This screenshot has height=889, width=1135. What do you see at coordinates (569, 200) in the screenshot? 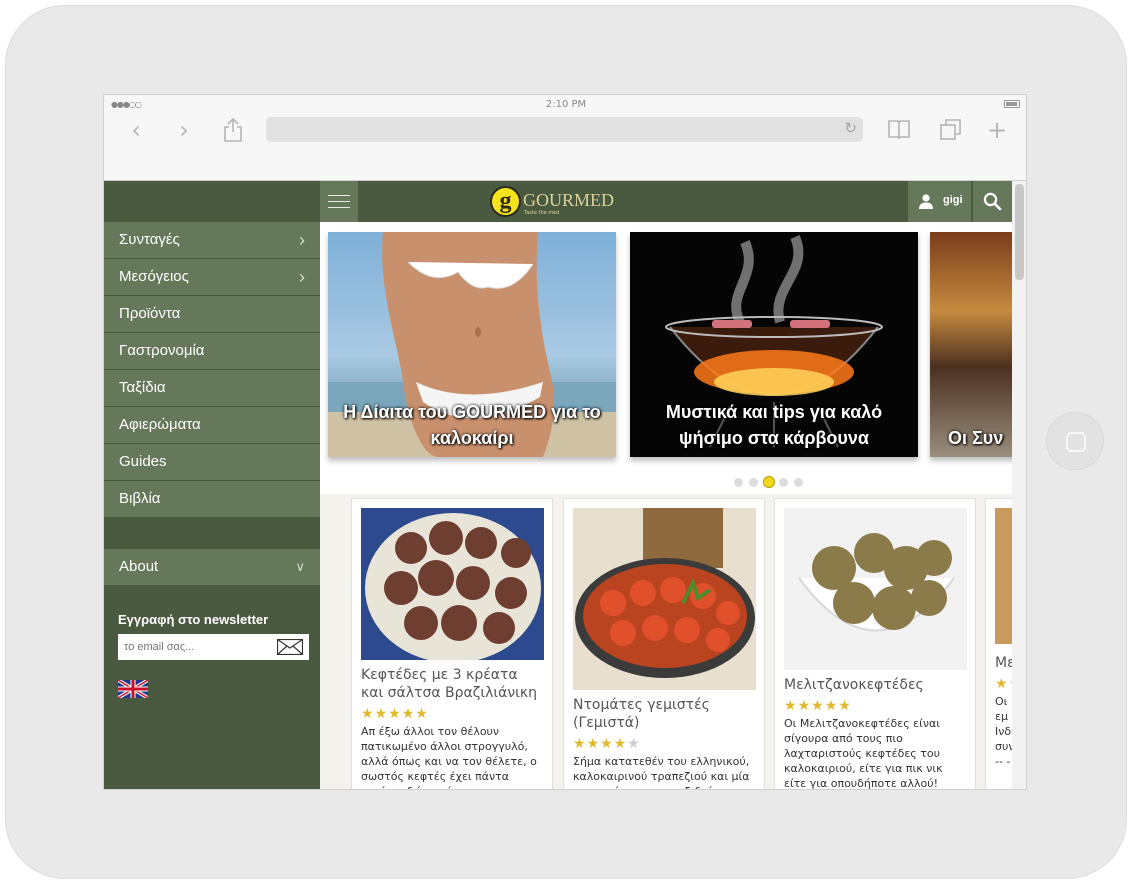
I see `logo-wordmark: GOURMED` at bounding box center [569, 200].